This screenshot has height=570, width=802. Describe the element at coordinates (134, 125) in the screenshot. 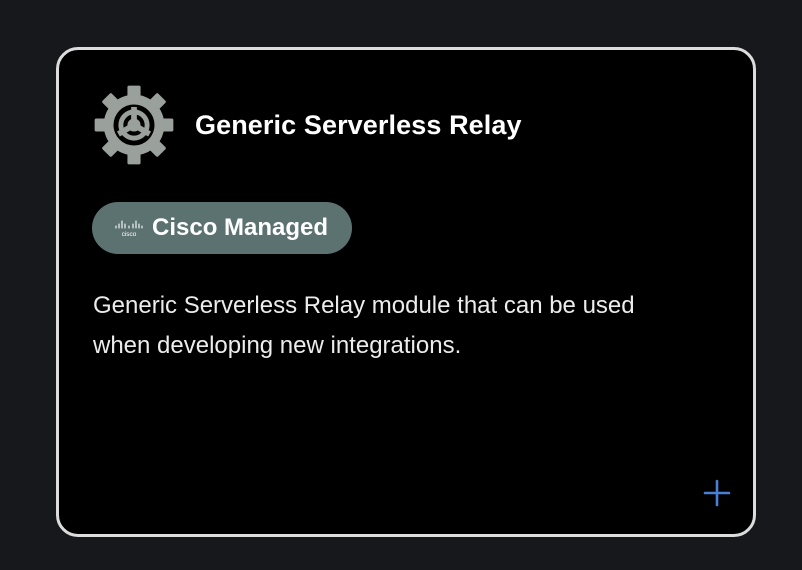

I see `gear-icon` at that location.